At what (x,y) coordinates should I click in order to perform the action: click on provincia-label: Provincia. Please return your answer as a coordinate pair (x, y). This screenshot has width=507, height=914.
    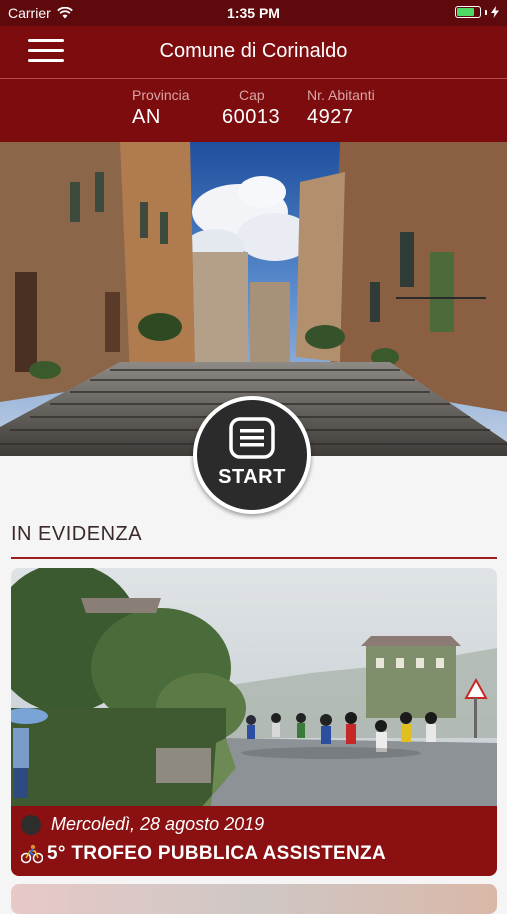
    Looking at the image, I should click on (161, 95).